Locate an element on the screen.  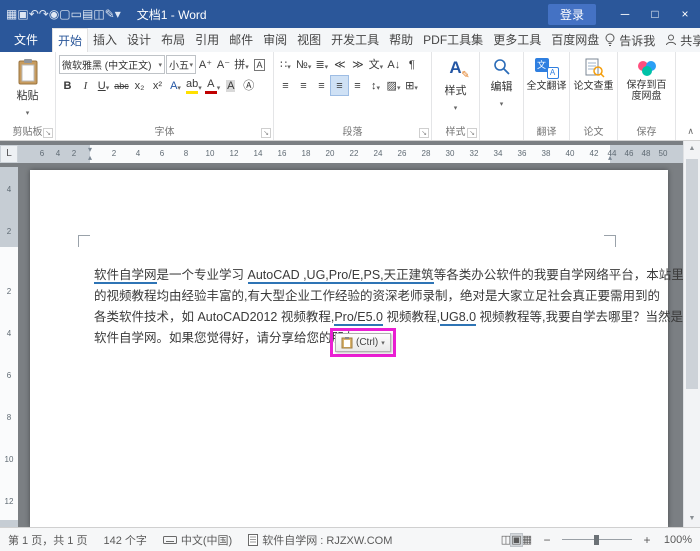
paste-button: 粘贴 is located at coordinates (27, 89).